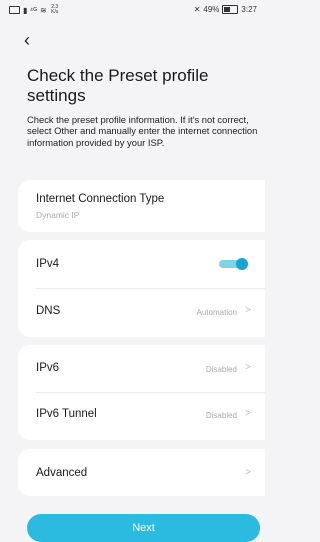 This screenshot has height=542, width=320. Describe the element at coordinates (48, 264) in the screenshot. I see `ipv4-label: IPv4` at that location.